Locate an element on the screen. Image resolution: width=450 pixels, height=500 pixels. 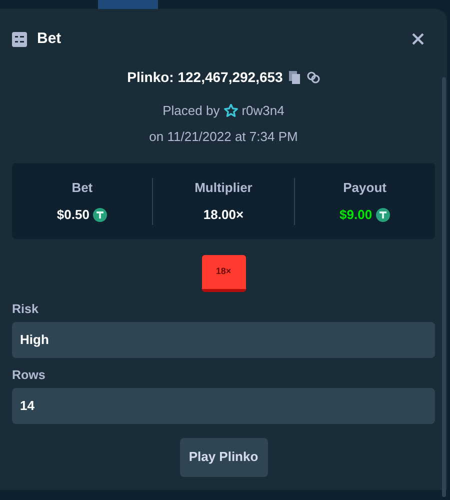
input-field: High is located at coordinates (223, 340).